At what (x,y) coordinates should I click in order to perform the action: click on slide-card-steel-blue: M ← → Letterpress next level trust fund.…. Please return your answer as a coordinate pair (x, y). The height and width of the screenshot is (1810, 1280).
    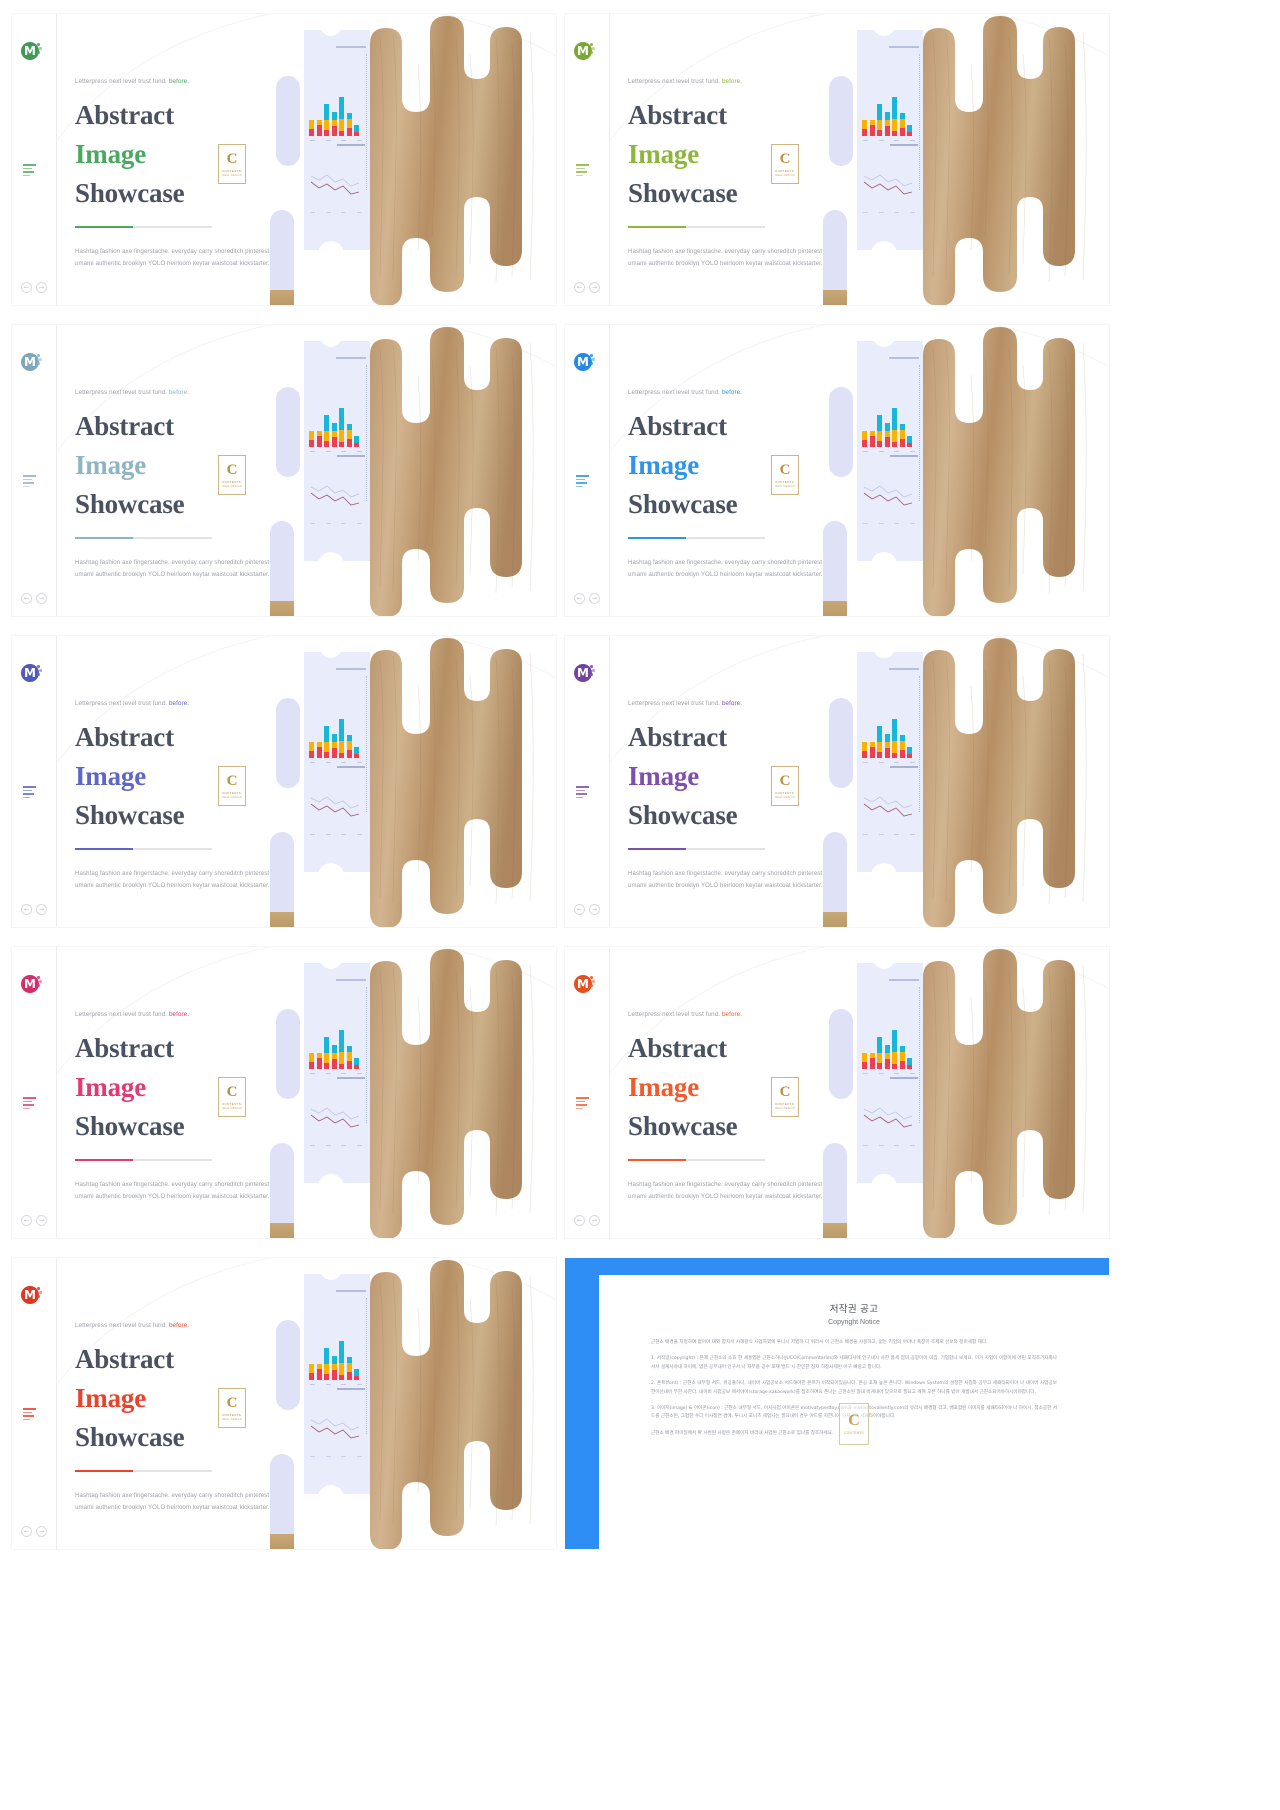
    Looking at the image, I should click on (284, 470).